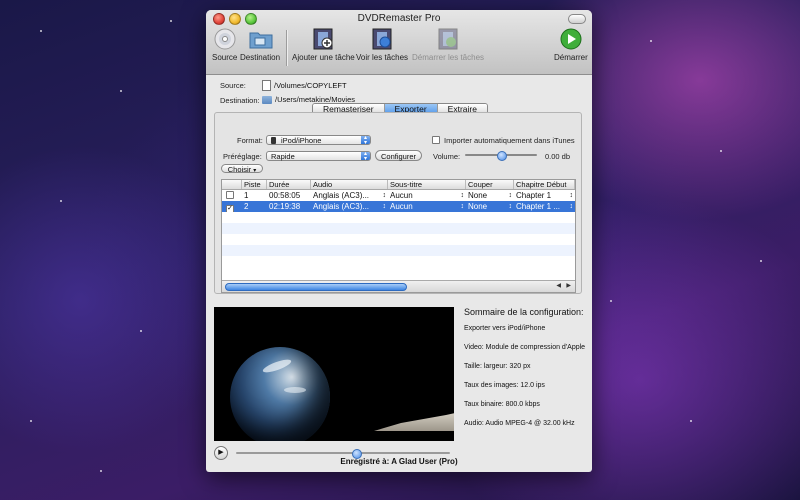 The height and width of the screenshot is (500, 800). What do you see at coordinates (490, 184) in the screenshot?
I see `column-header-cut: Couper` at bounding box center [490, 184].